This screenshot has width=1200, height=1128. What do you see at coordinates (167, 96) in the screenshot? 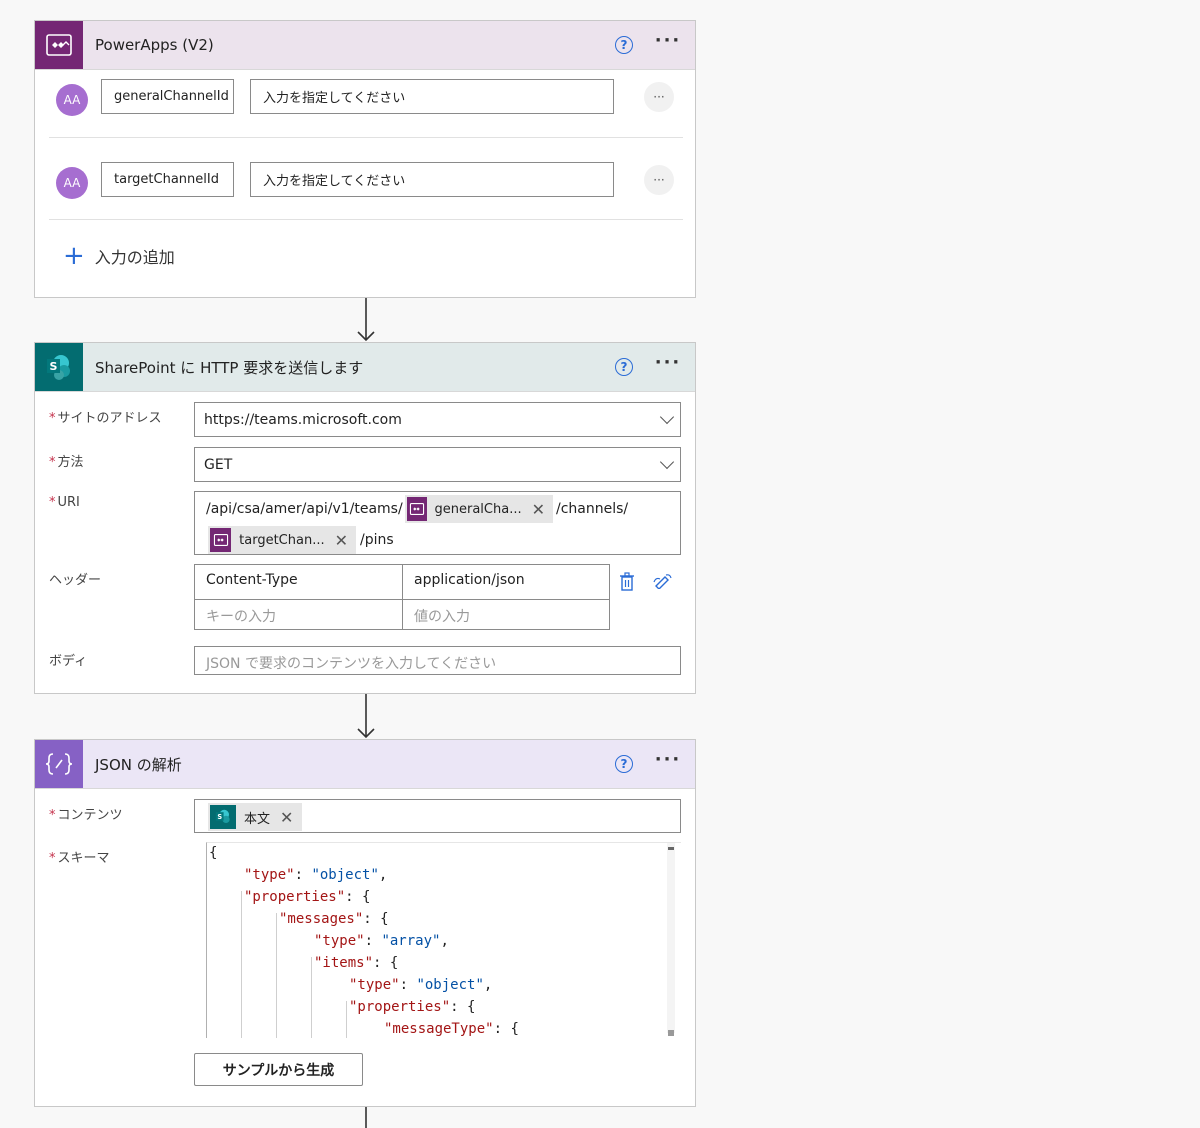
I see `input-name-field: generalChannelId` at bounding box center [167, 96].